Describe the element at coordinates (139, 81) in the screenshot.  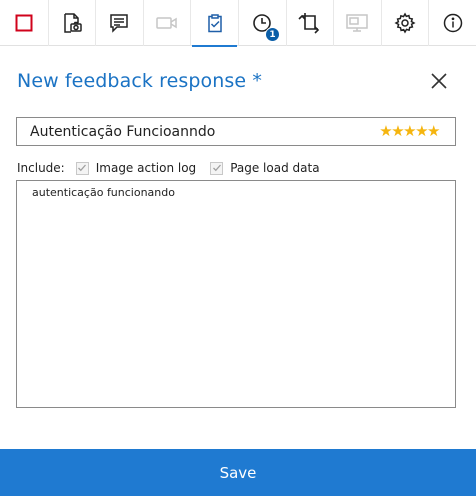
I see `panel-title: New feedback response *` at that location.